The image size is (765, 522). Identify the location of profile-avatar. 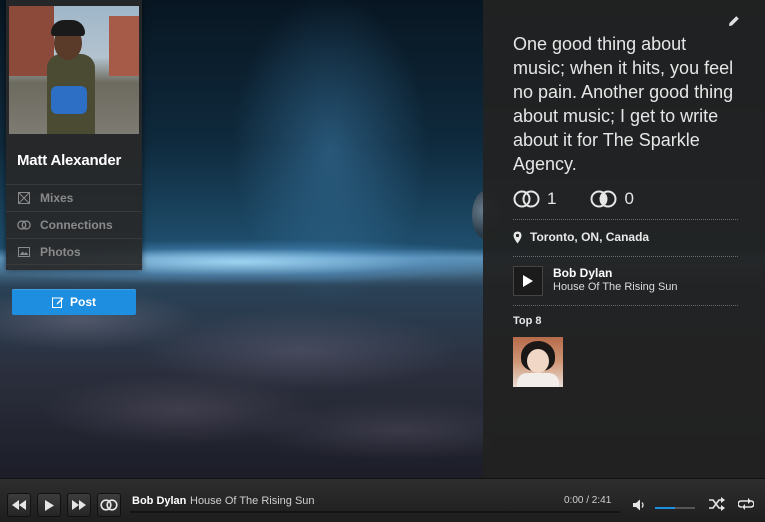
(74, 70).